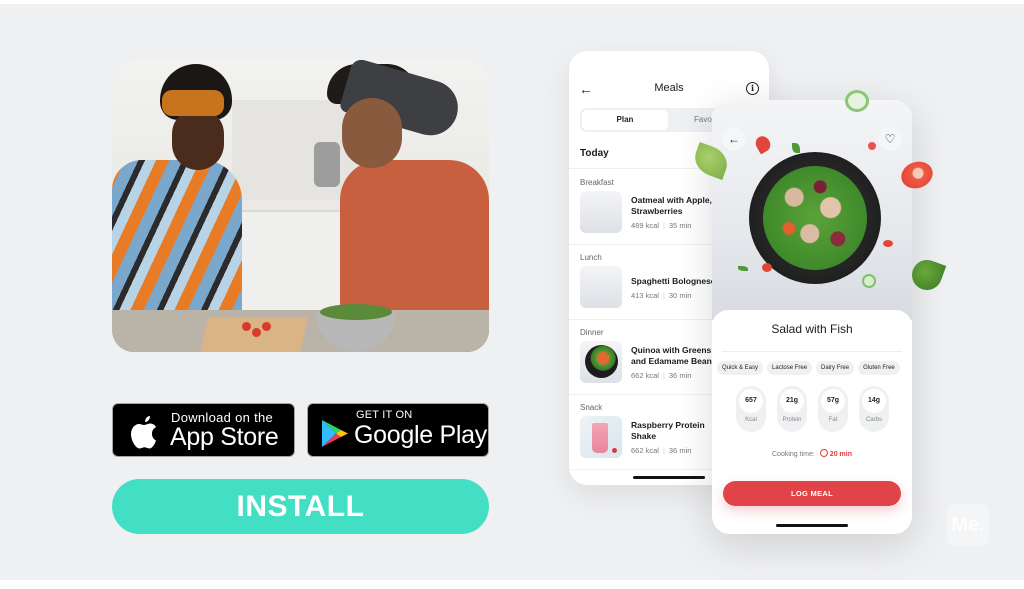 The image size is (1024, 589). What do you see at coordinates (792, 401) in the screenshot?
I see `nutrition-value: 21g` at bounding box center [792, 401].